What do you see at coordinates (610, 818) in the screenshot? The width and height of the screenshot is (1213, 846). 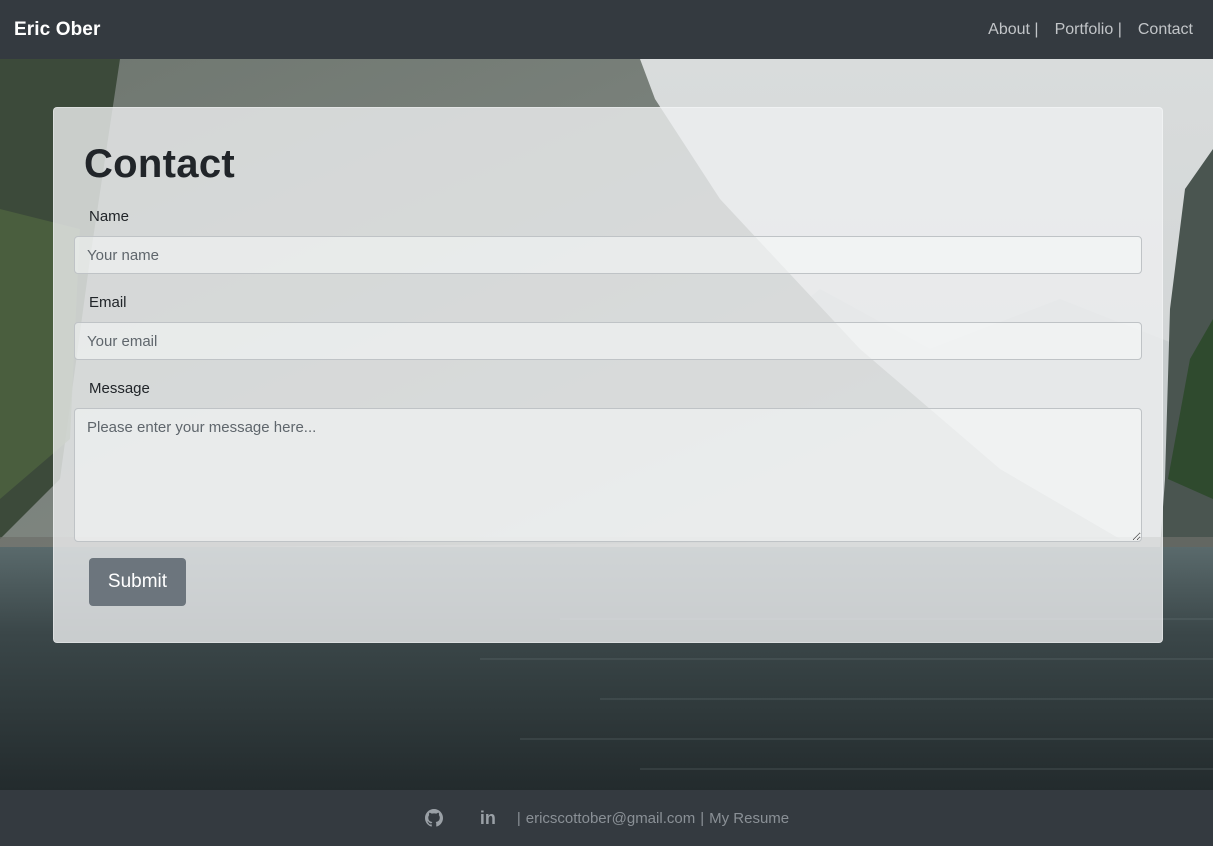 I see `footer-email-link: ericscottober@gmail.com` at bounding box center [610, 818].